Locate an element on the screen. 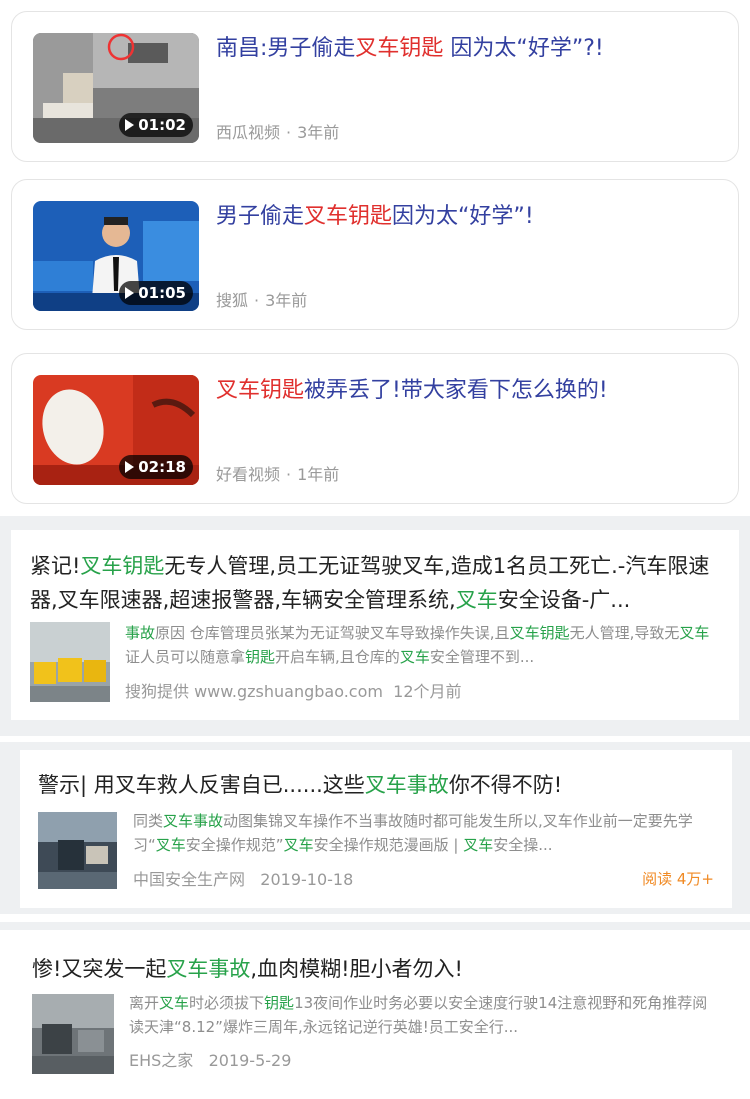 The height and width of the screenshot is (1099, 750). text-segment: 被弄丢了!带大家看下怎么换的! is located at coordinates (456, 390).